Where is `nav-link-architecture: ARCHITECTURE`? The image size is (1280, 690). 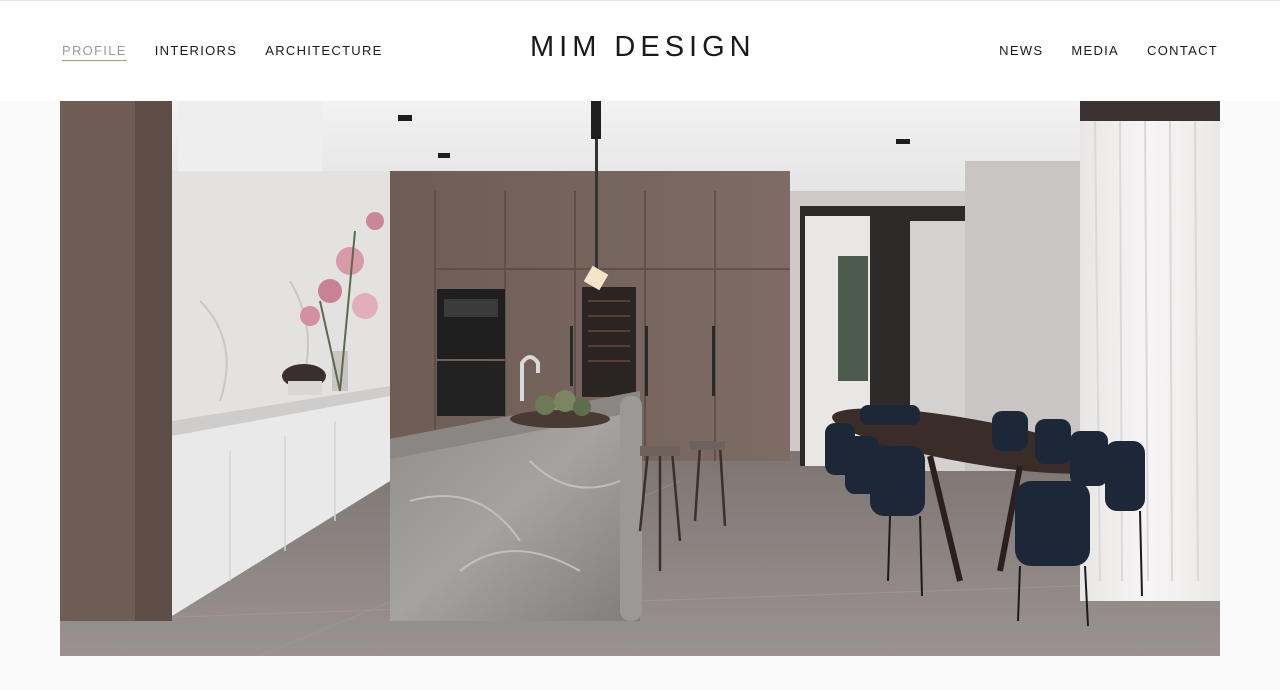
nav-link-architecture: ARCHITECTURE is located at coordinates (323, 52).